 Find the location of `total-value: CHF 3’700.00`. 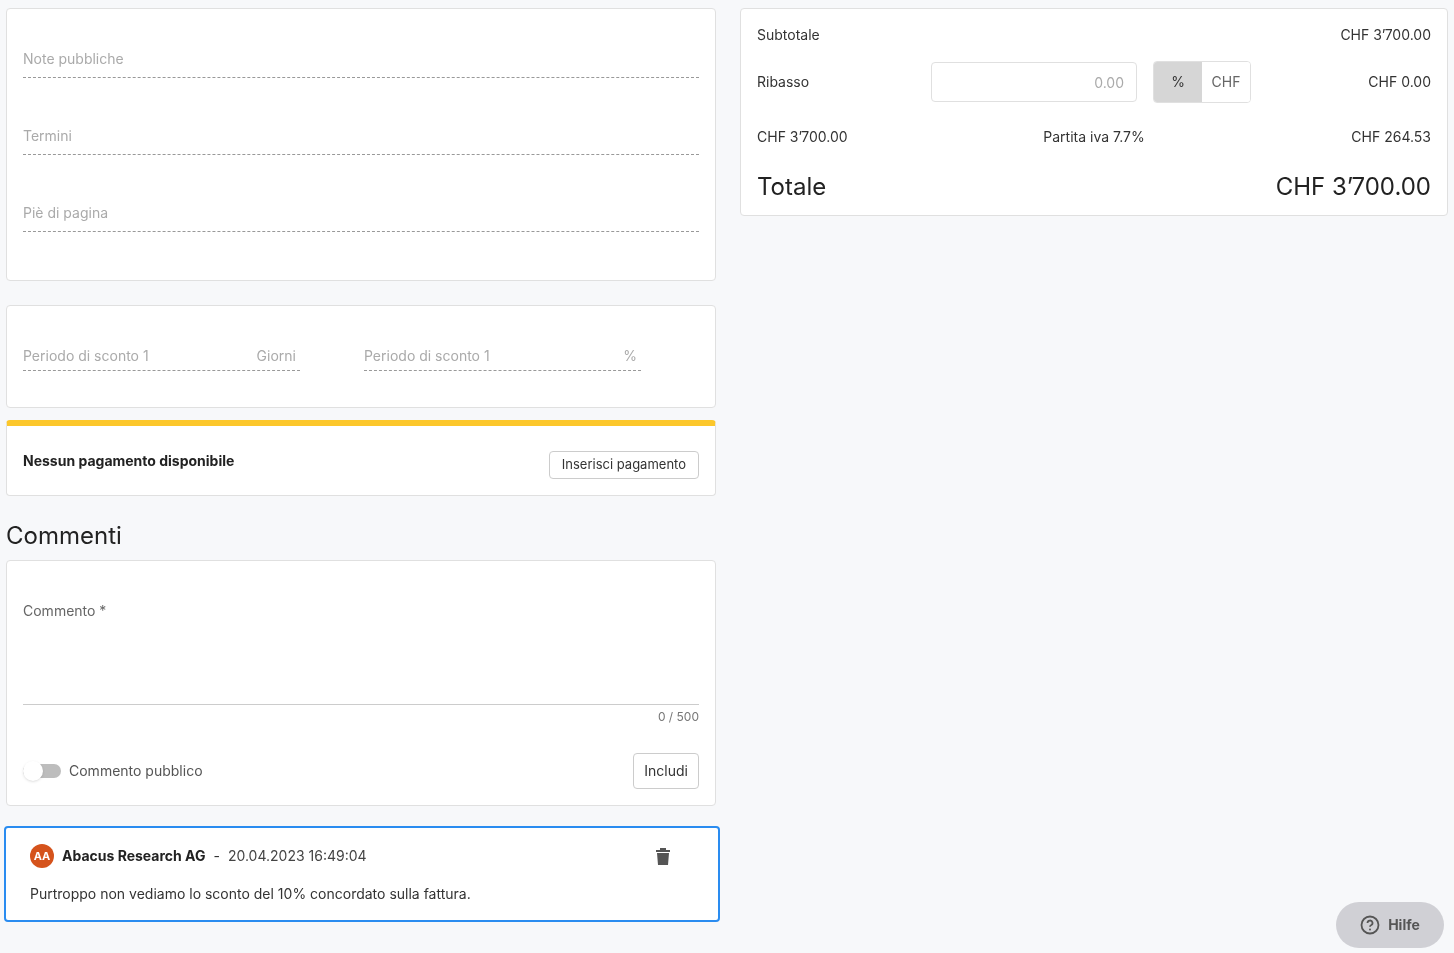

total-value: CHF 3’700.00 is located at coordinates (1353, 187).